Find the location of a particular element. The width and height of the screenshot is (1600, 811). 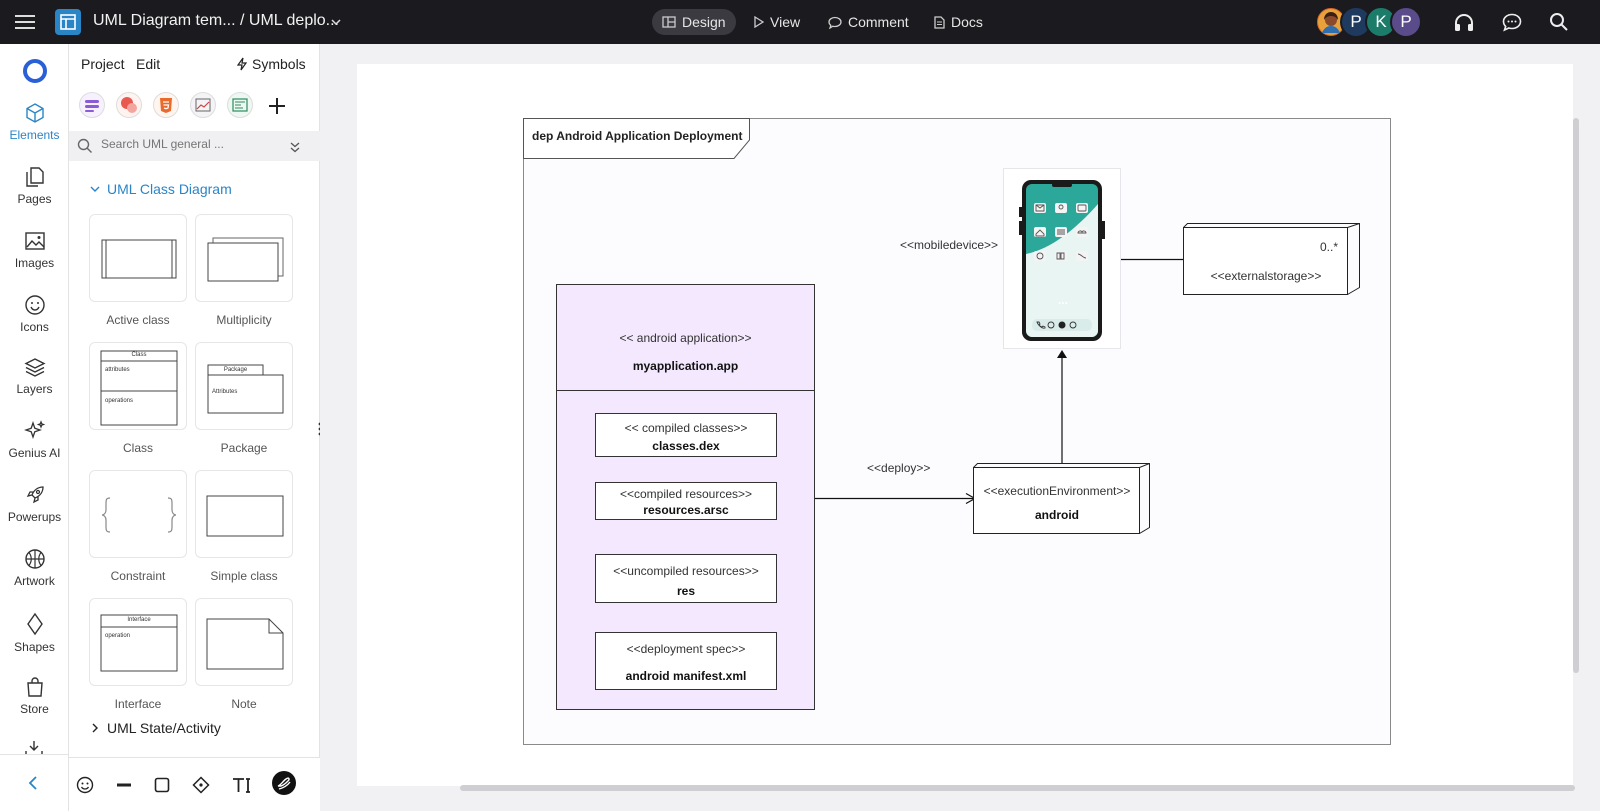

artifact-name: res is located at coordinates (686, 591).